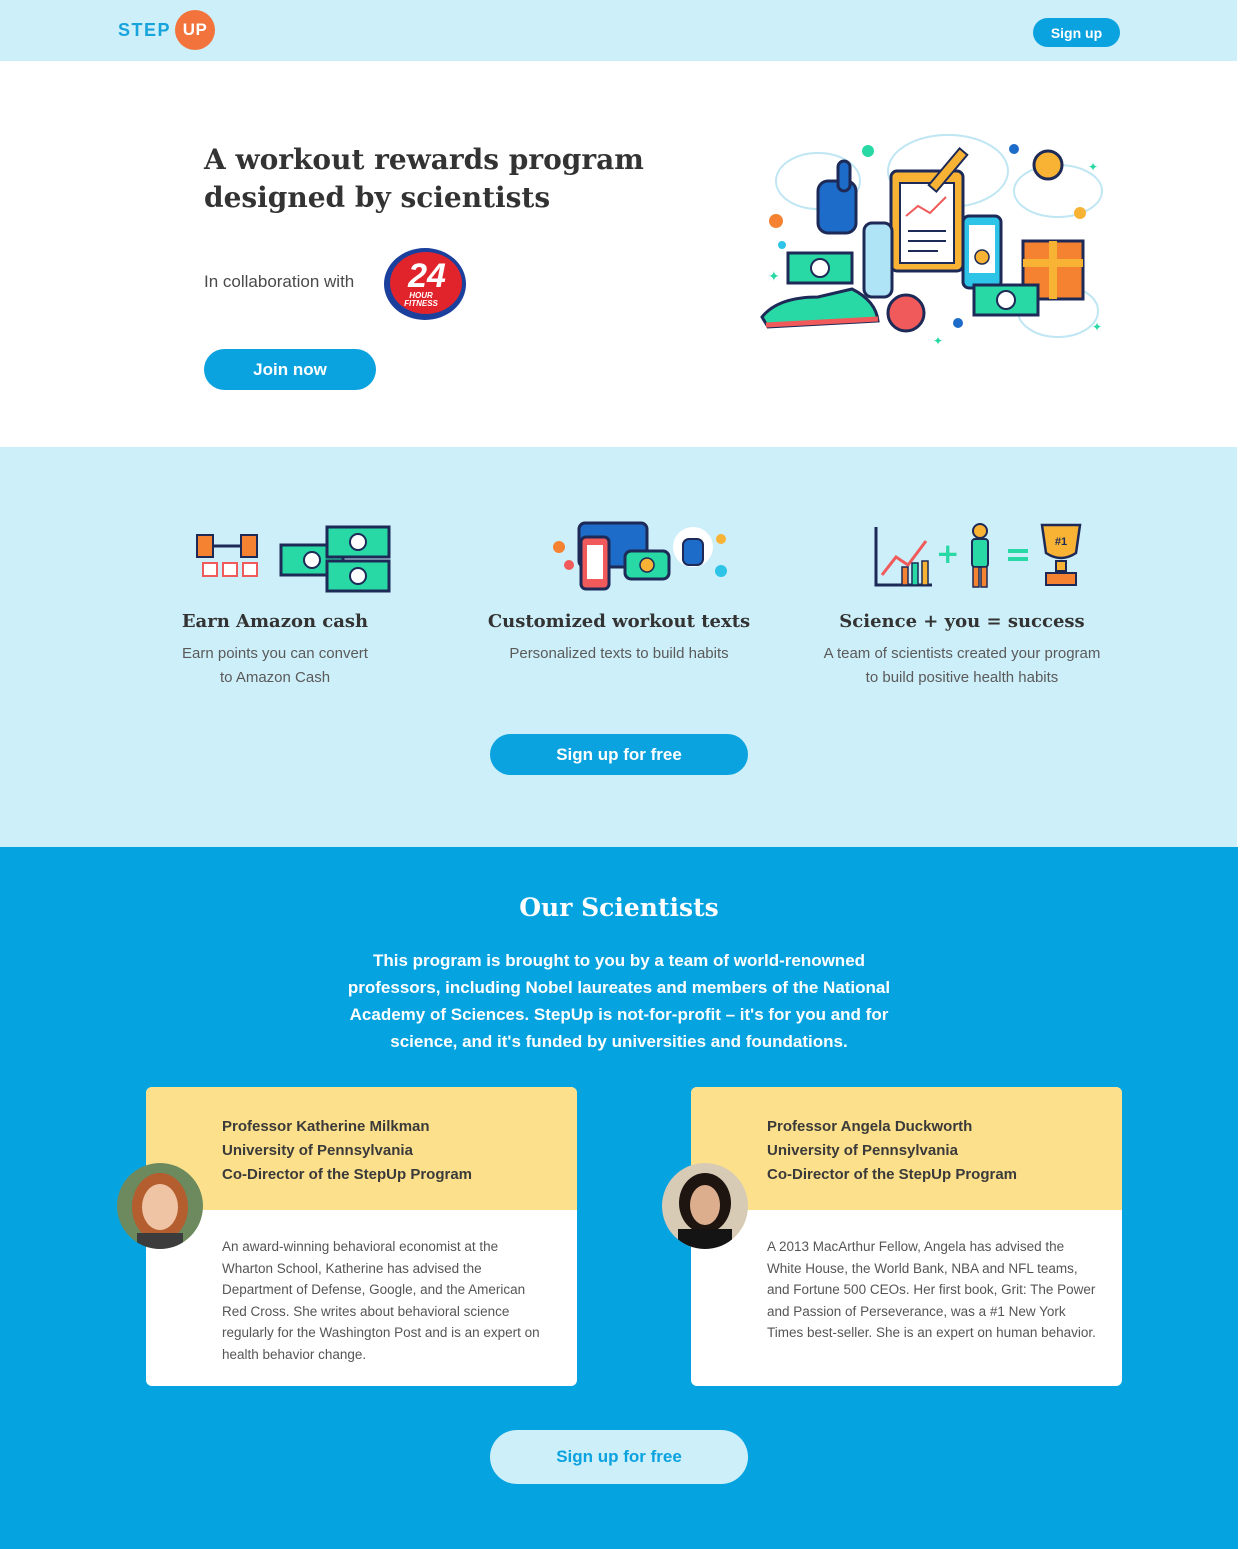 The height and width of the screenshot is (1549, 1243). What do you see at coordinates (326, 1126) in the screenshot?
I see `scientist-name: Professor Katherine Milkman` at bounding box center [326, 1126].